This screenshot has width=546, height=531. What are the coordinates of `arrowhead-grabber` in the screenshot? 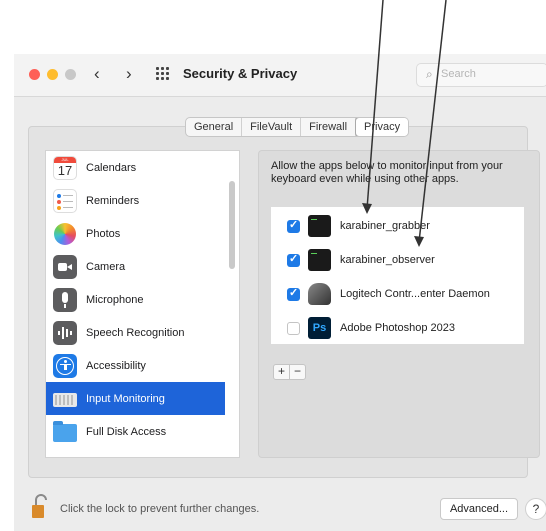 It's located at (367, 208).